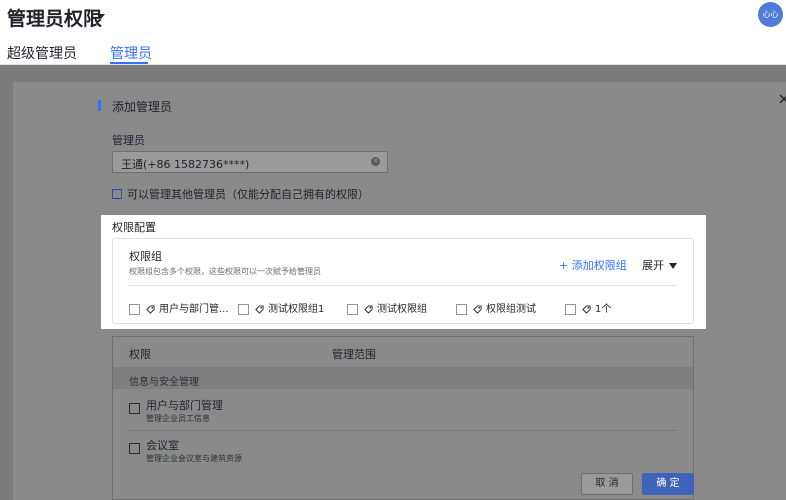 The image size is (786, 500). Describe the element at coordinates (248, 194) in the screenshot. I see `manage-others-label: 可以管理其他管理员（仅能分配自己拥有的权限）` at that location.